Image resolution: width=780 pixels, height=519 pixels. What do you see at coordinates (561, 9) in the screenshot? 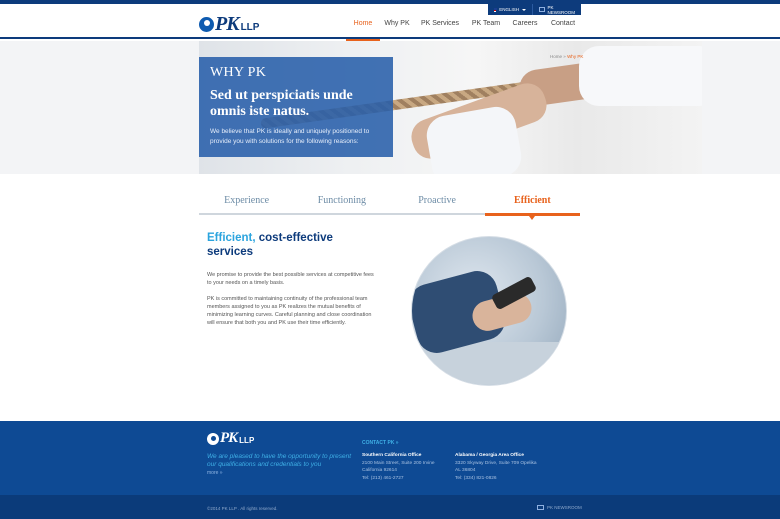
I see `newsroom-label: PK NEWSROOM` at bounding box center [561, 9].